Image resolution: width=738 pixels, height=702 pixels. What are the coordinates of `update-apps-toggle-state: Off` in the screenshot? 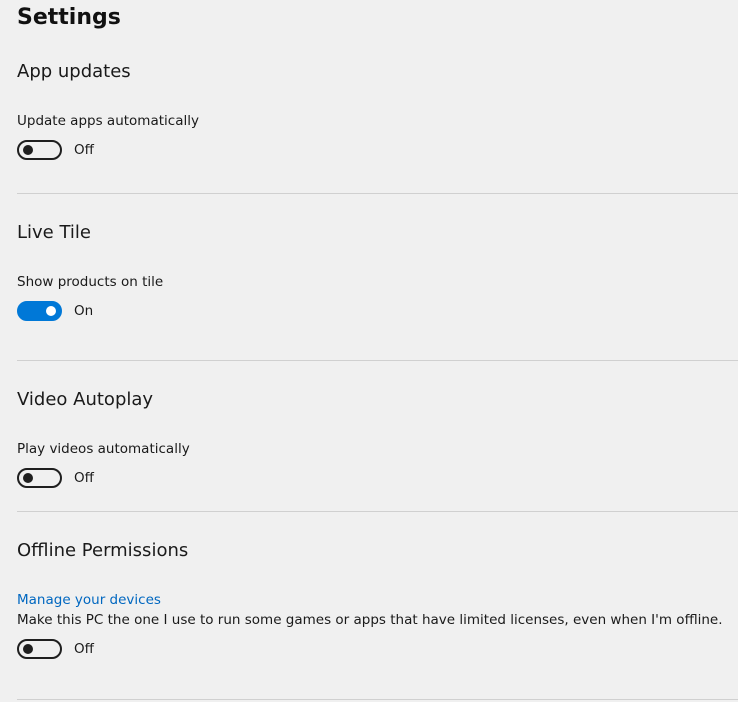 It's located at (84, 150).